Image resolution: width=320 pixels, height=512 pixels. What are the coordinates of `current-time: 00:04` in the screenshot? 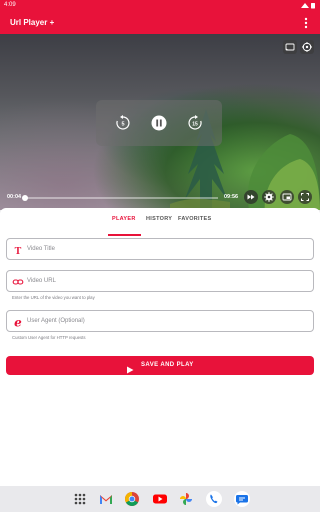 It's located at (14, 197).